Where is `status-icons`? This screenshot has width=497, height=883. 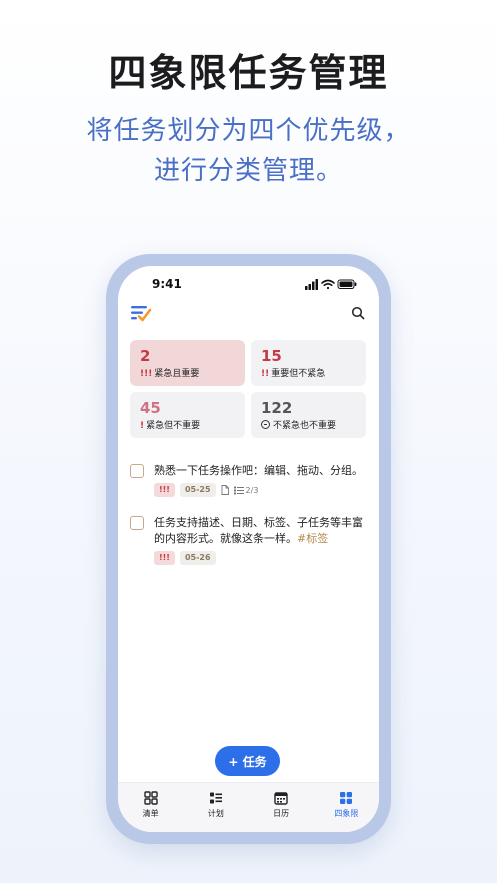
status-icons is located at coordinates (331, 284).